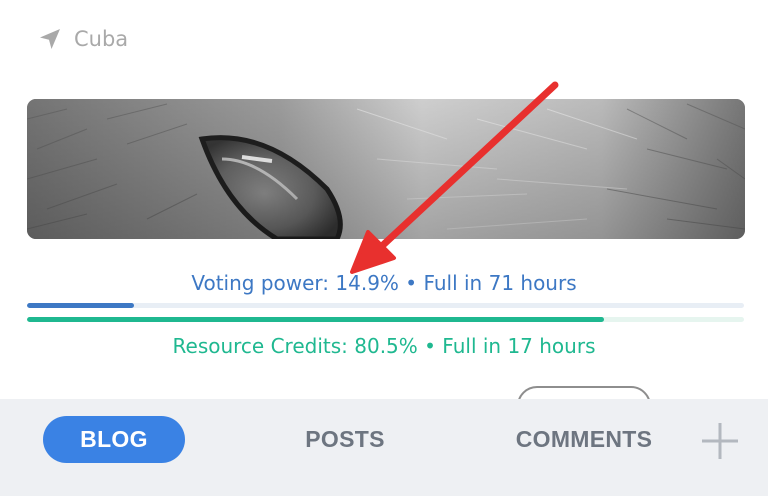  I want to click on location-label: Cuba, so click(101, 39).